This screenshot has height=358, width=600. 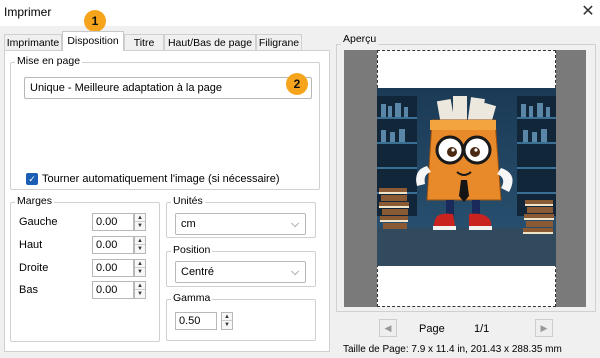 What do you see at coordinates (188, 224) in the screenshot?
I see `units-value: cm` at bounding box center [188, 224].